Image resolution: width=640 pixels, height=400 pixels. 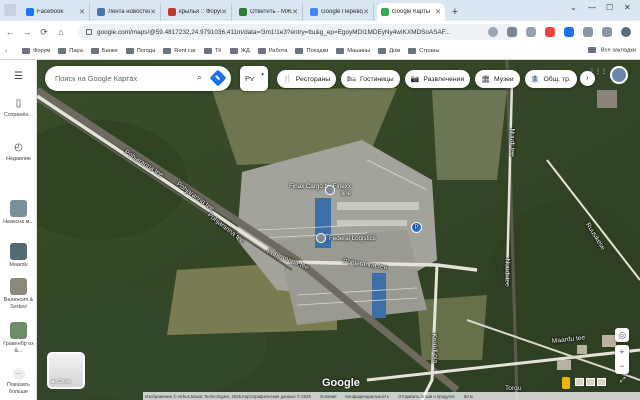 I want to click on show-more-button: ··· Показать больше, so click(x=18, y=382).